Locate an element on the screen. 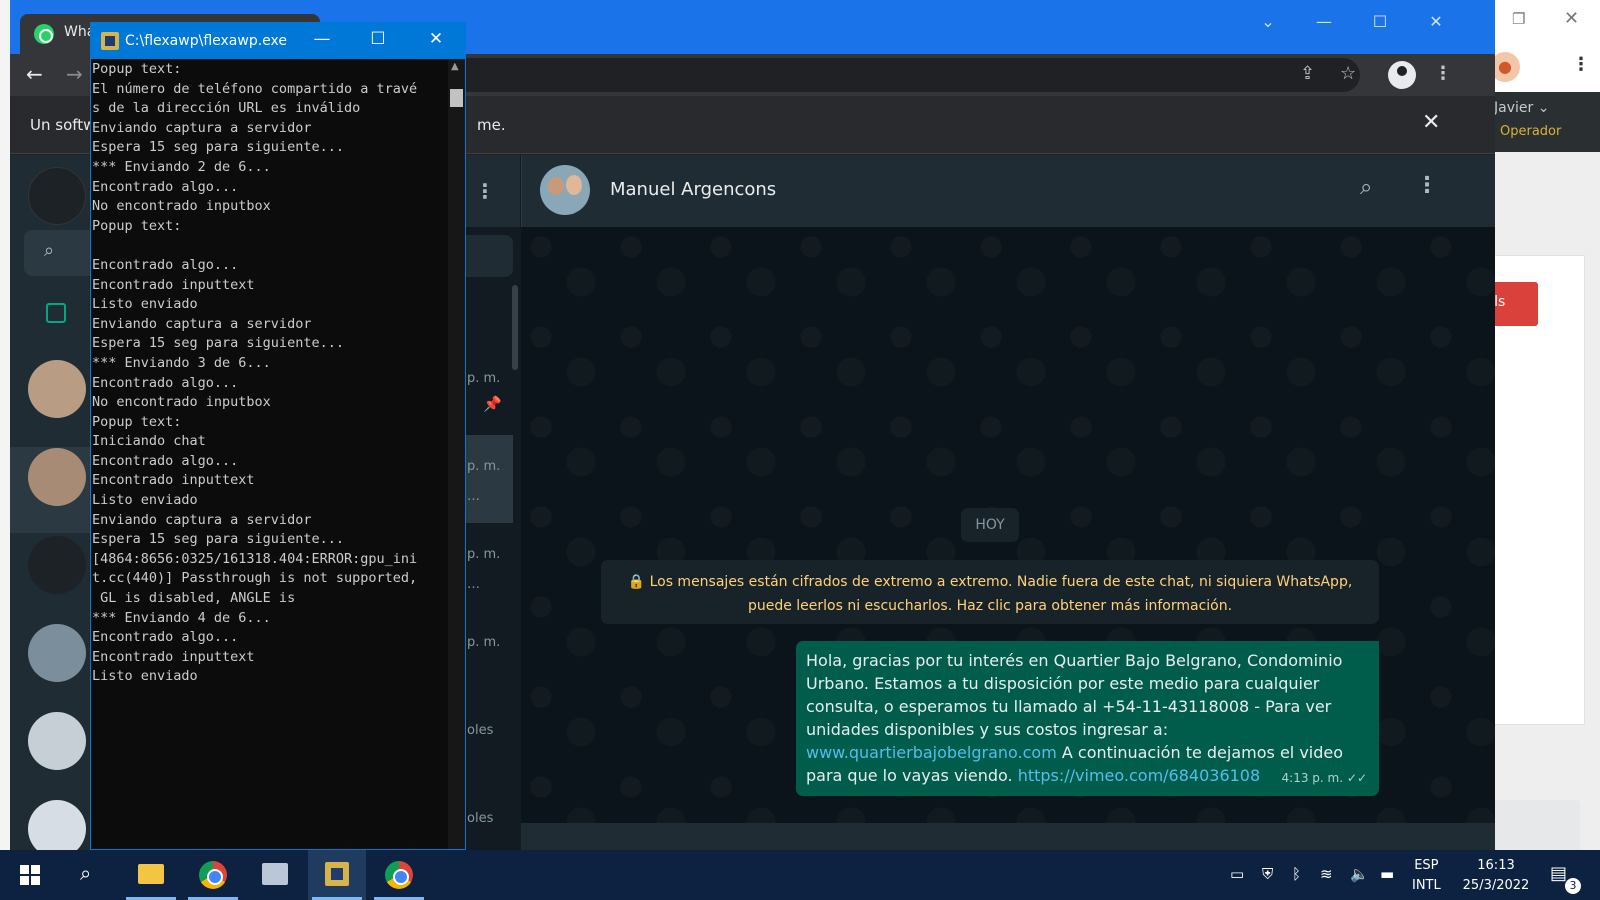 The image size is (1600, 900). chat-time: oles is located at coordinates (480, 818).